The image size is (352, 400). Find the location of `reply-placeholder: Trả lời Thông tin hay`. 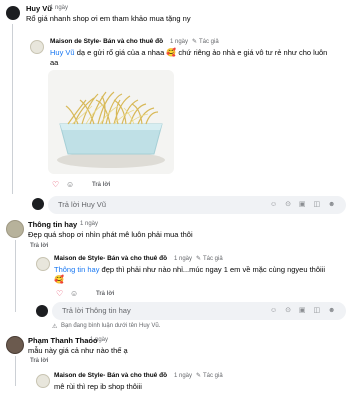

reply-placeholder: Trả lời Thông tin hay is located at coordinates (96, 310).